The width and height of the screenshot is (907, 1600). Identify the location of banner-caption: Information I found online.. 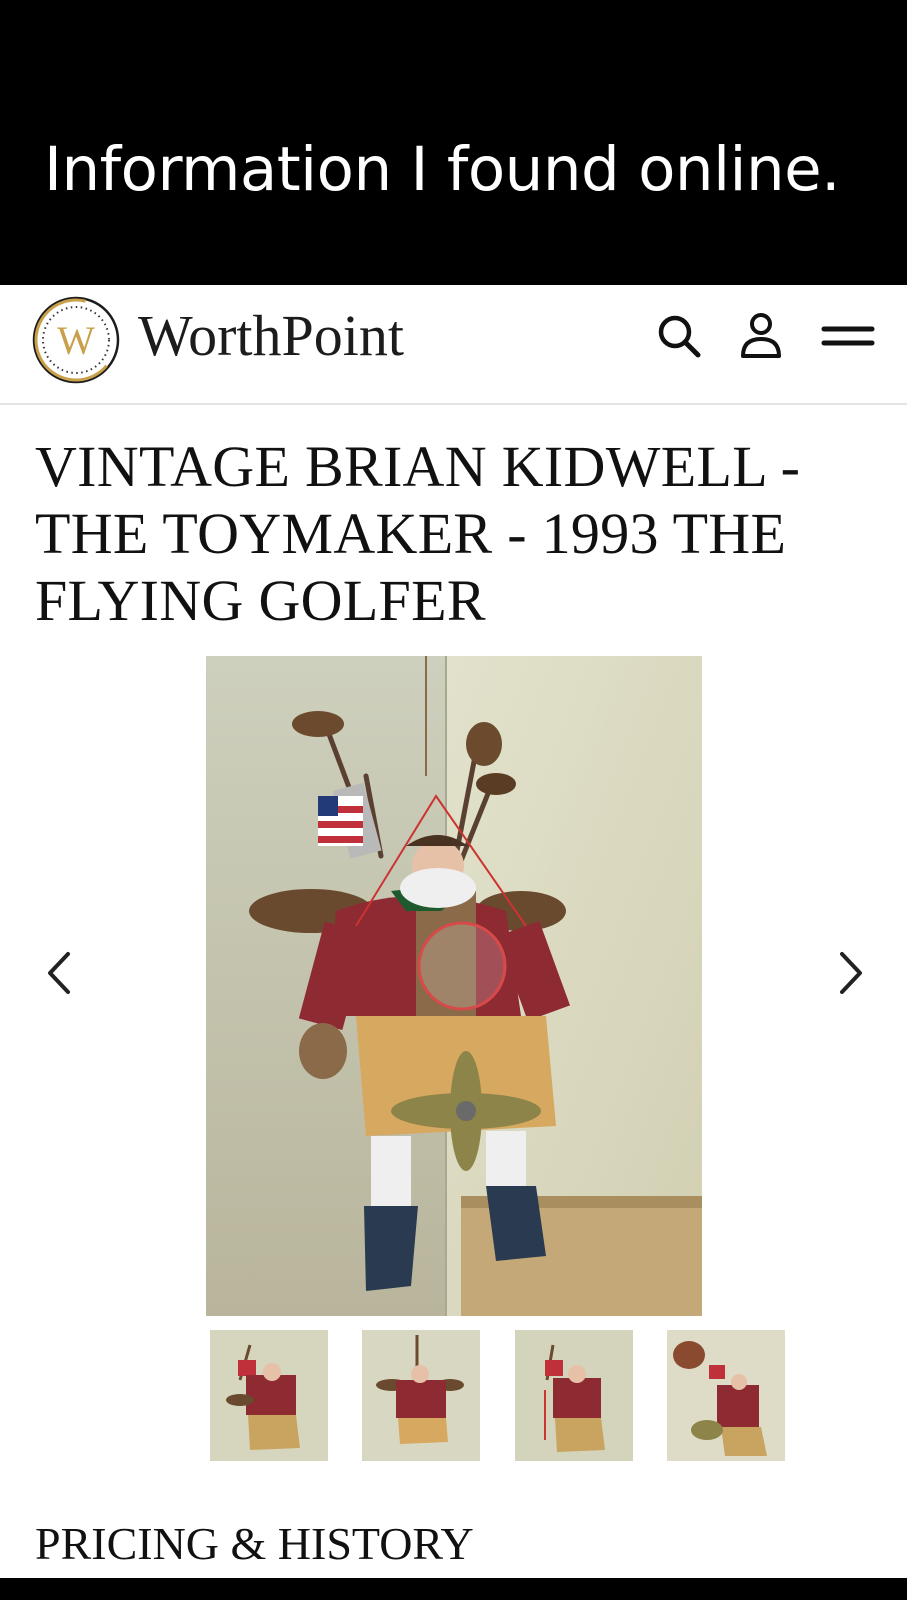
(442, 169).